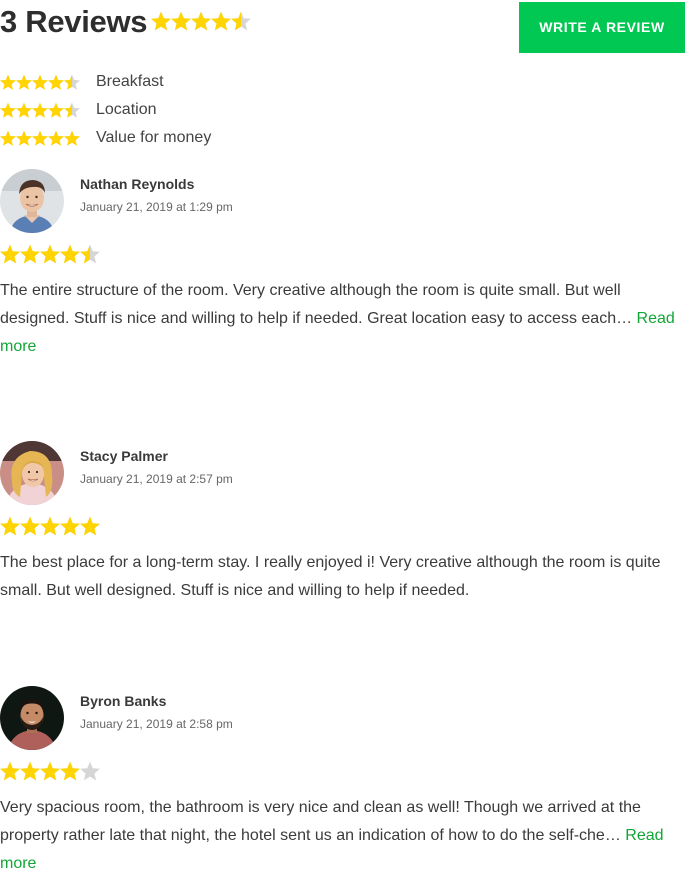  I want to click on overall-rating-stars, so click(201, 21).